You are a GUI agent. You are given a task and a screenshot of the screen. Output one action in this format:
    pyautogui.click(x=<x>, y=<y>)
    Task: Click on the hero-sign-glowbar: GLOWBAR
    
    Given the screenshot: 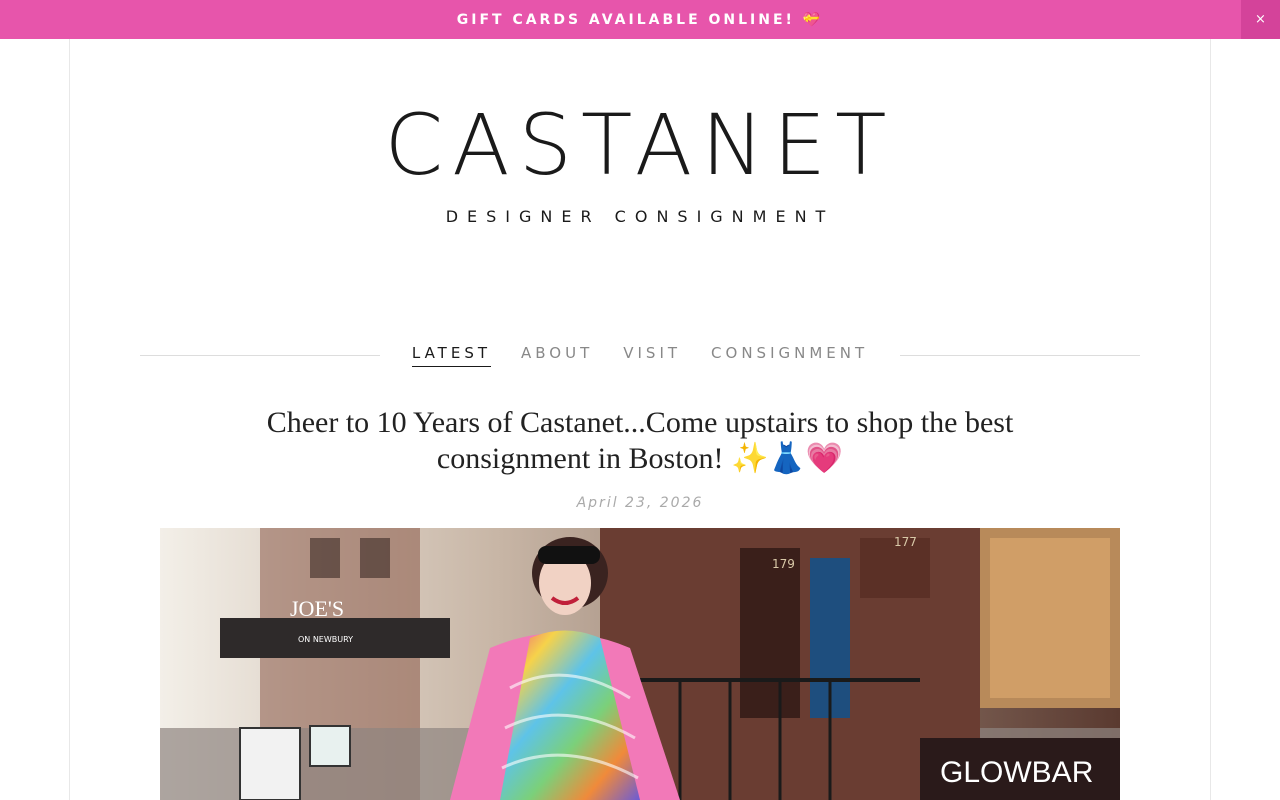 What is the action you would take?
    pyautogui.click(x=1016, y=772)
    